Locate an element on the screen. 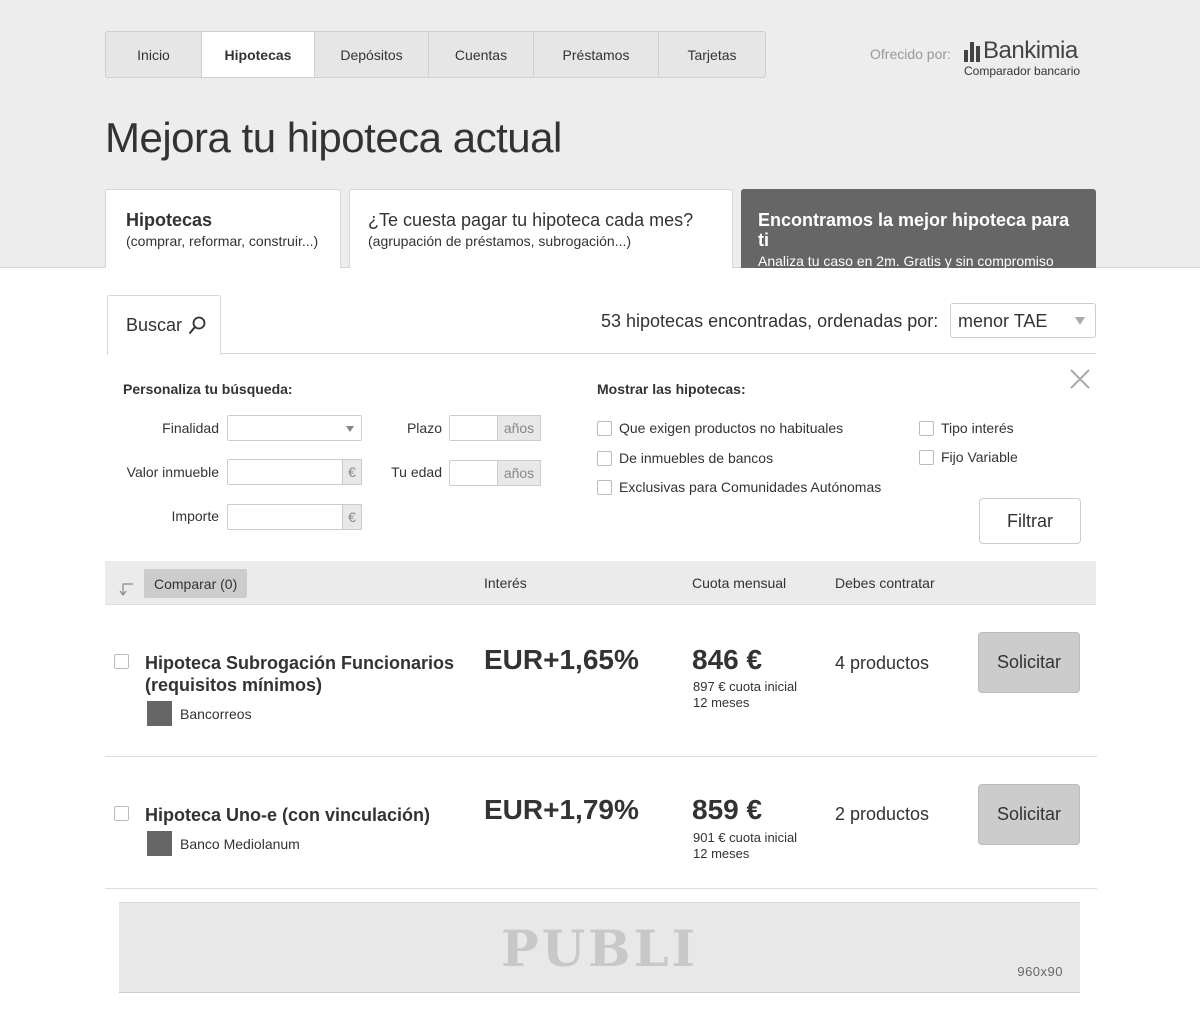  bank-name: Bancorreos is located at coordinates (216, 713).